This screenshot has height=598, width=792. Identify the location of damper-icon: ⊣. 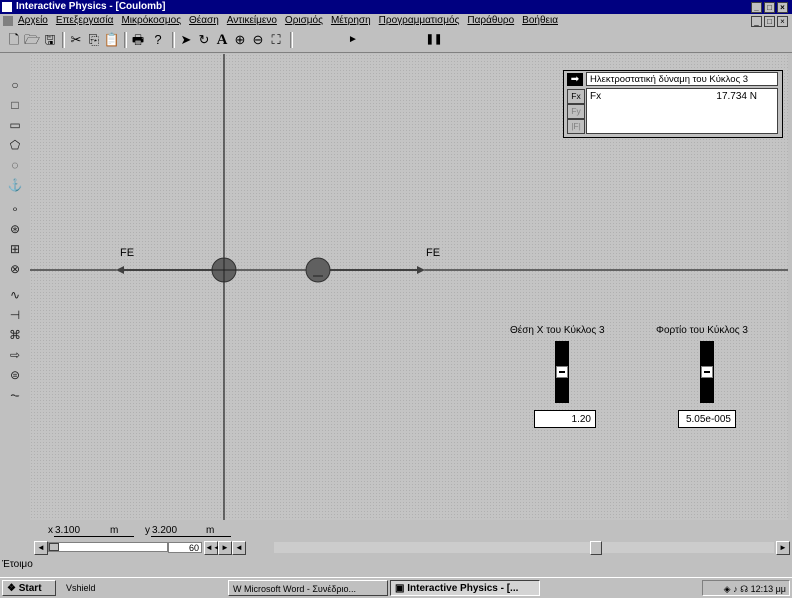
(15, 315).